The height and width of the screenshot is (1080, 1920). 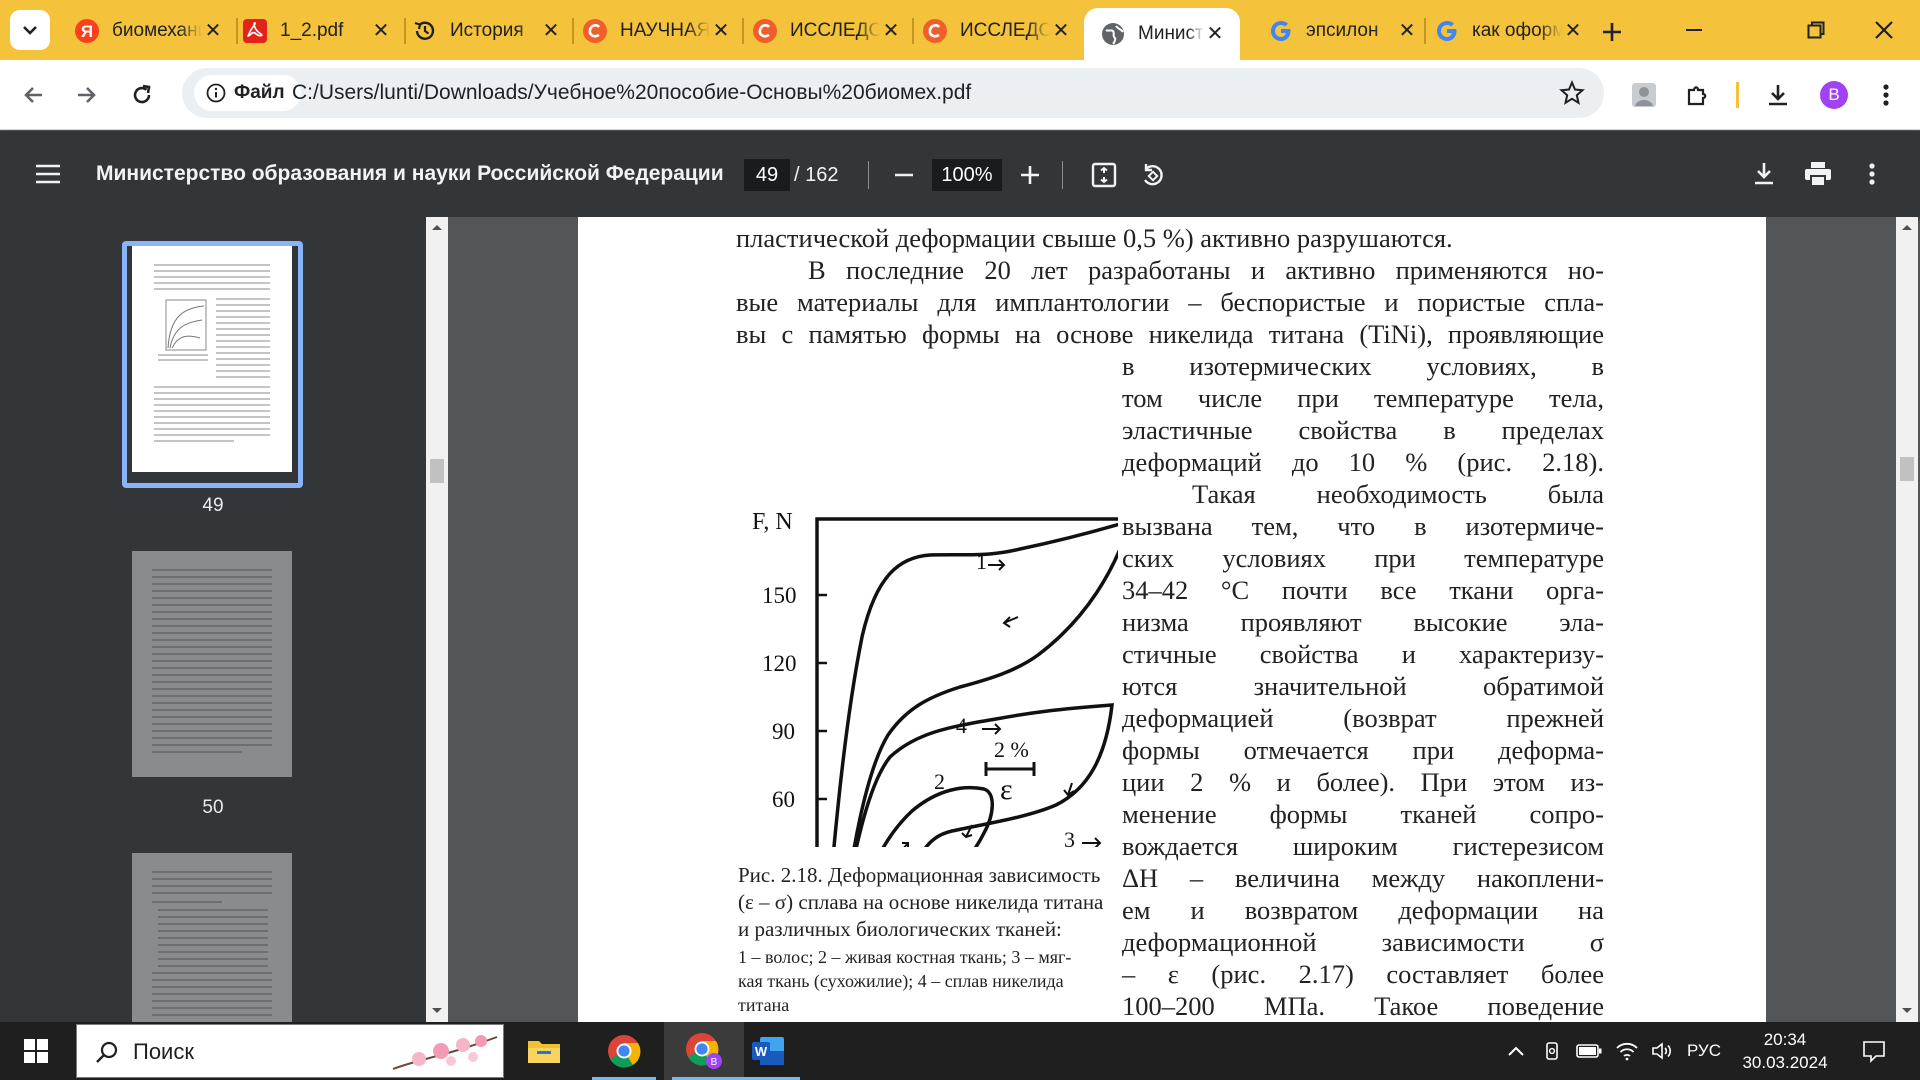 What do you see at coordinates (904, 175) in the screenshot?
I see `zoom-out-button` at bounding box center [904, 175].